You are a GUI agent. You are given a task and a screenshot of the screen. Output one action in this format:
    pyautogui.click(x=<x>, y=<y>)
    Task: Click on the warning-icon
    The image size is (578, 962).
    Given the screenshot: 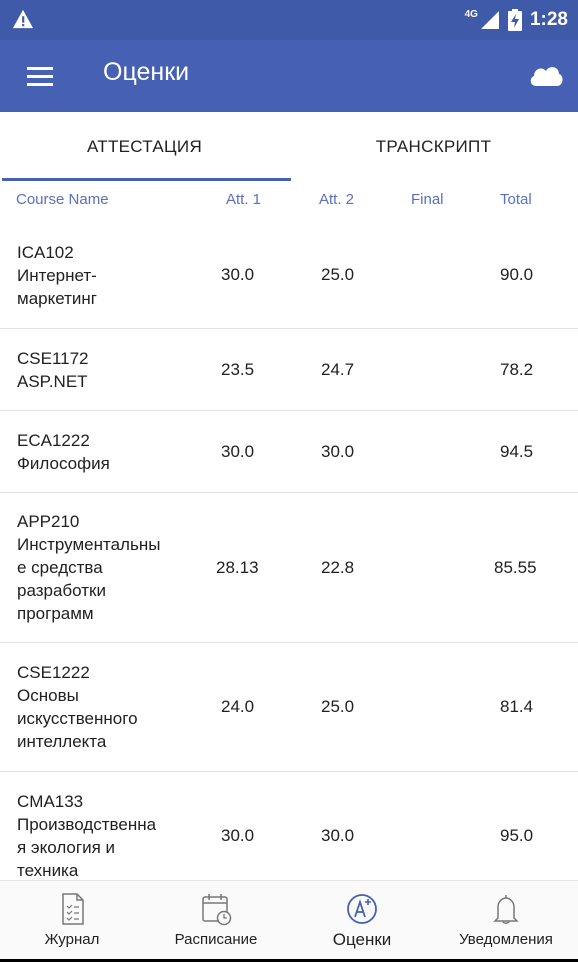 What is the action you would take?
    pyautogui.click(x=23, y=19)
    